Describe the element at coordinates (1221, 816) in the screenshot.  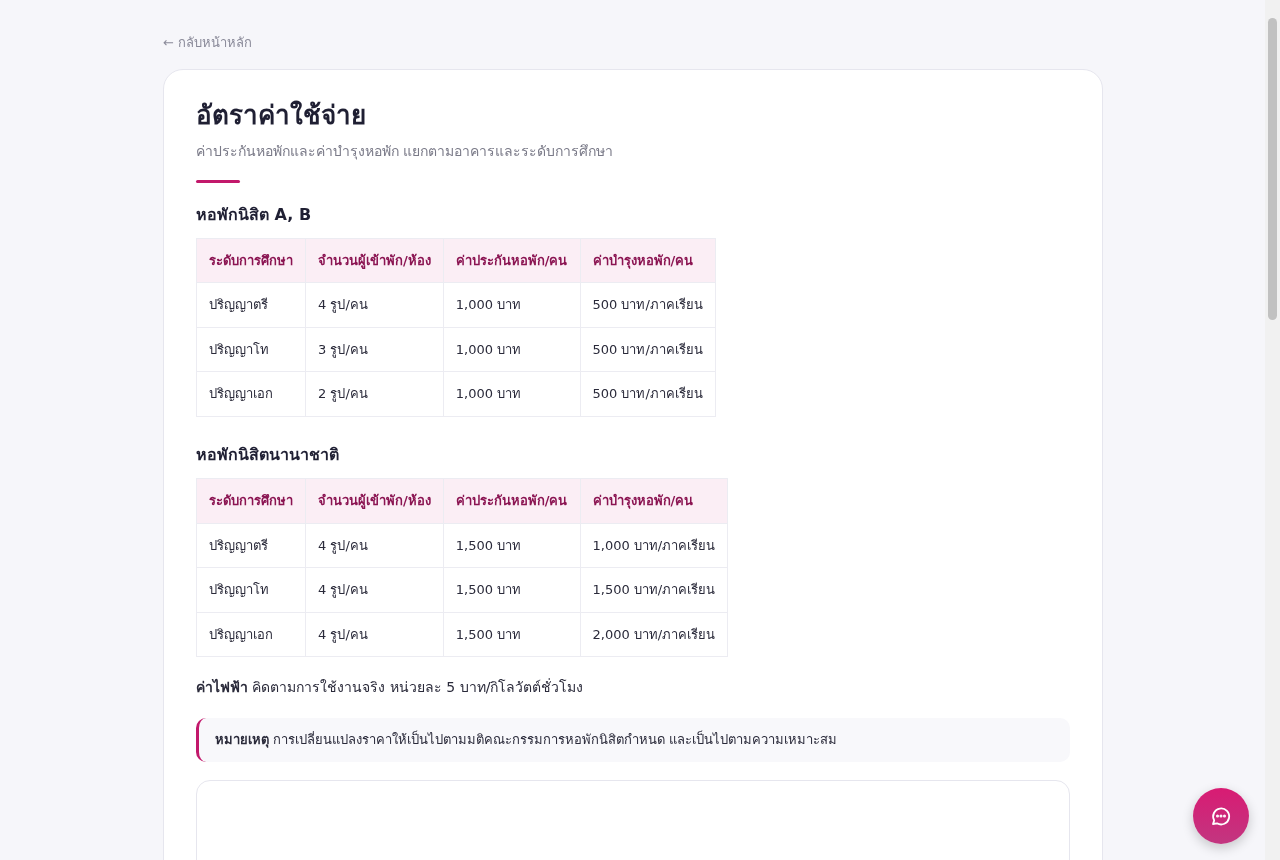
I see `chat-button` at that location.